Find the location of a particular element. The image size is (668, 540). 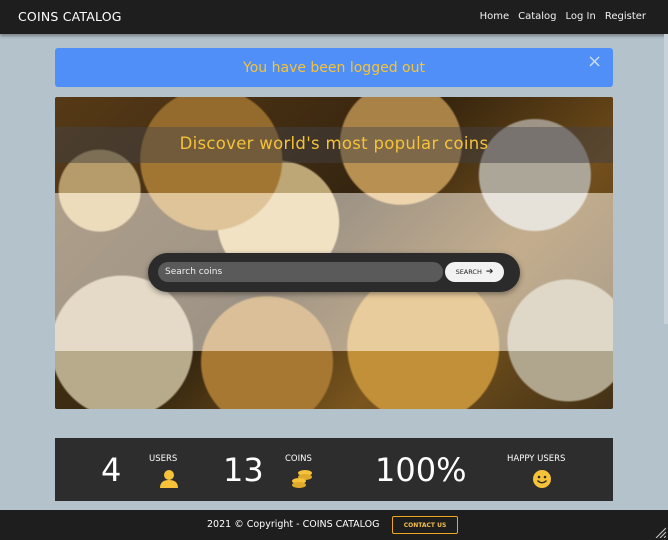

hero-title: Discover world's most popular coins is located at coordinates (334, 143).